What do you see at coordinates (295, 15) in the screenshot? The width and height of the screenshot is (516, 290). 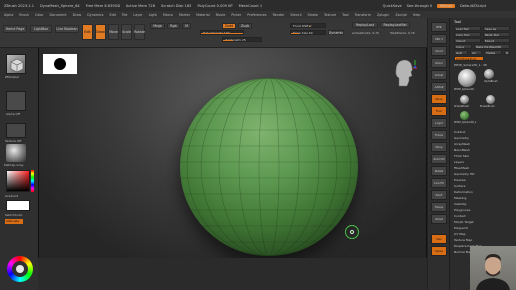 I see `menu-stencil: Stencil` at bounding box center [295, 15].